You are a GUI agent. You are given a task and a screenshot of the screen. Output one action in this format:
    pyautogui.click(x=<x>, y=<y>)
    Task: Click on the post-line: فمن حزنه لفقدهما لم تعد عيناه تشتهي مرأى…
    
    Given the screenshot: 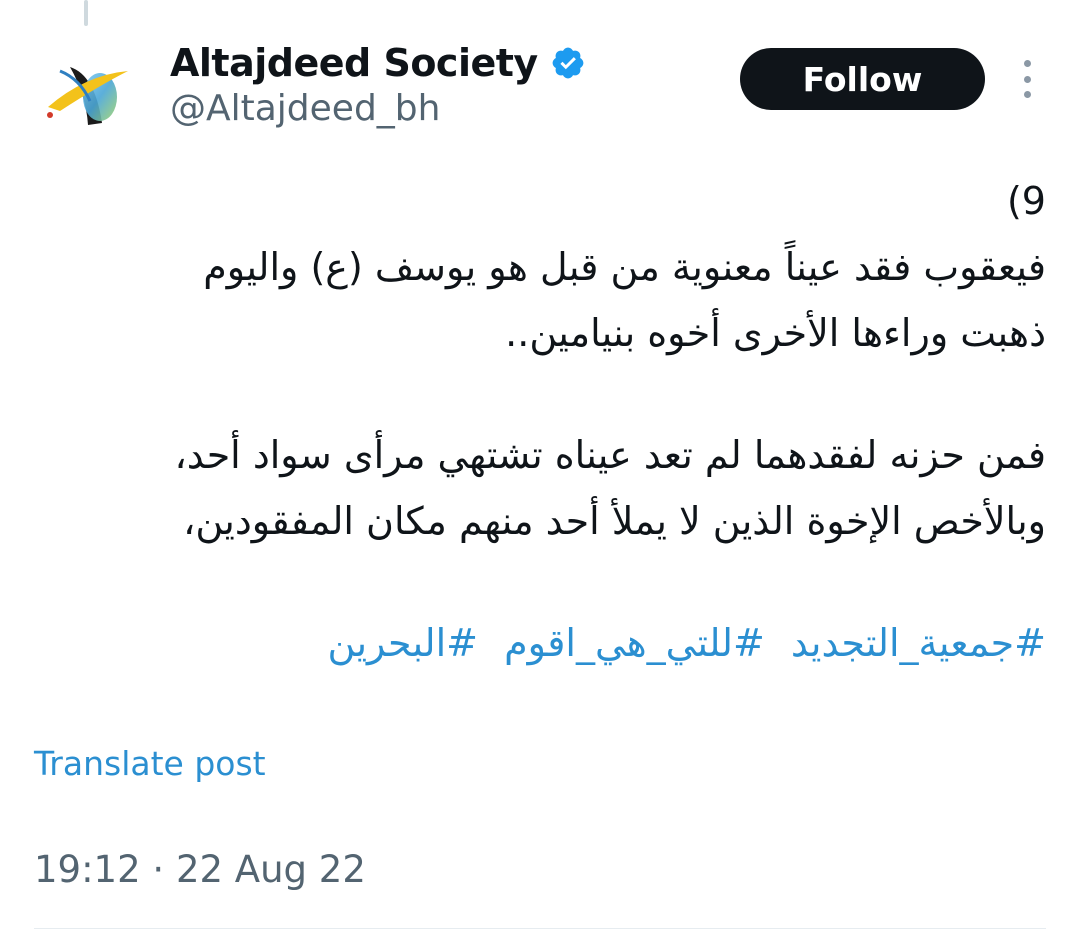 What is the action you would take?
    pyautogui.click(x=610, y=455)
    